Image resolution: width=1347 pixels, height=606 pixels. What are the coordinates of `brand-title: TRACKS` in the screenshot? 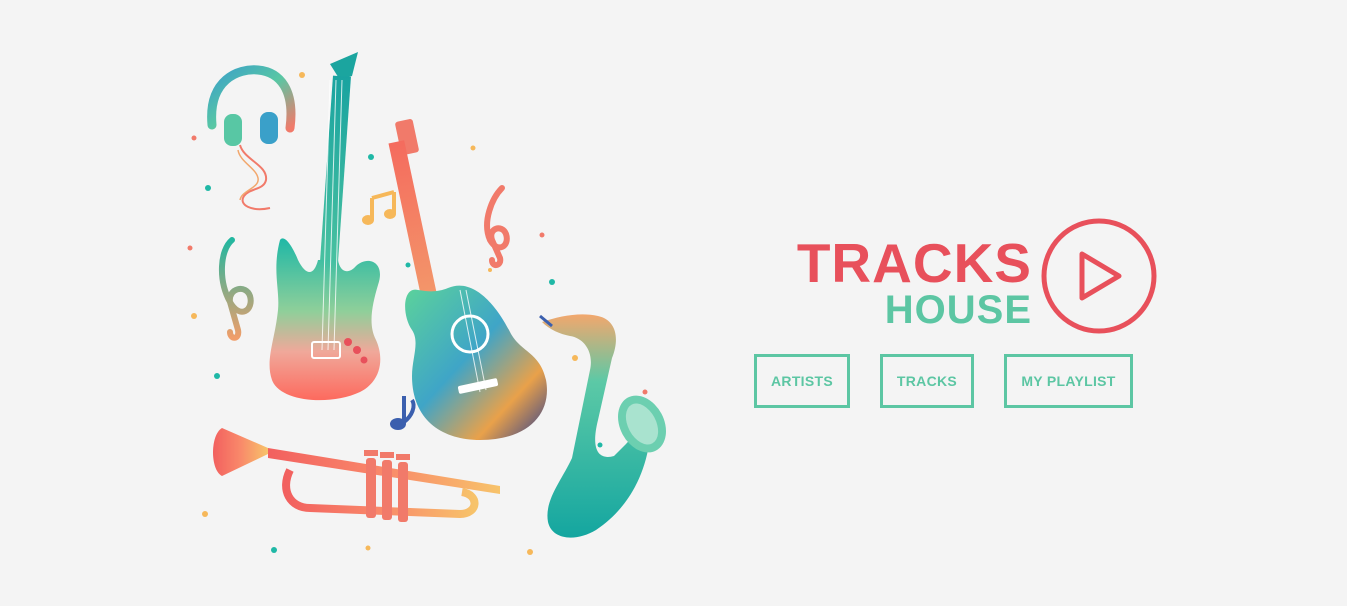 It's located at (914, 263).